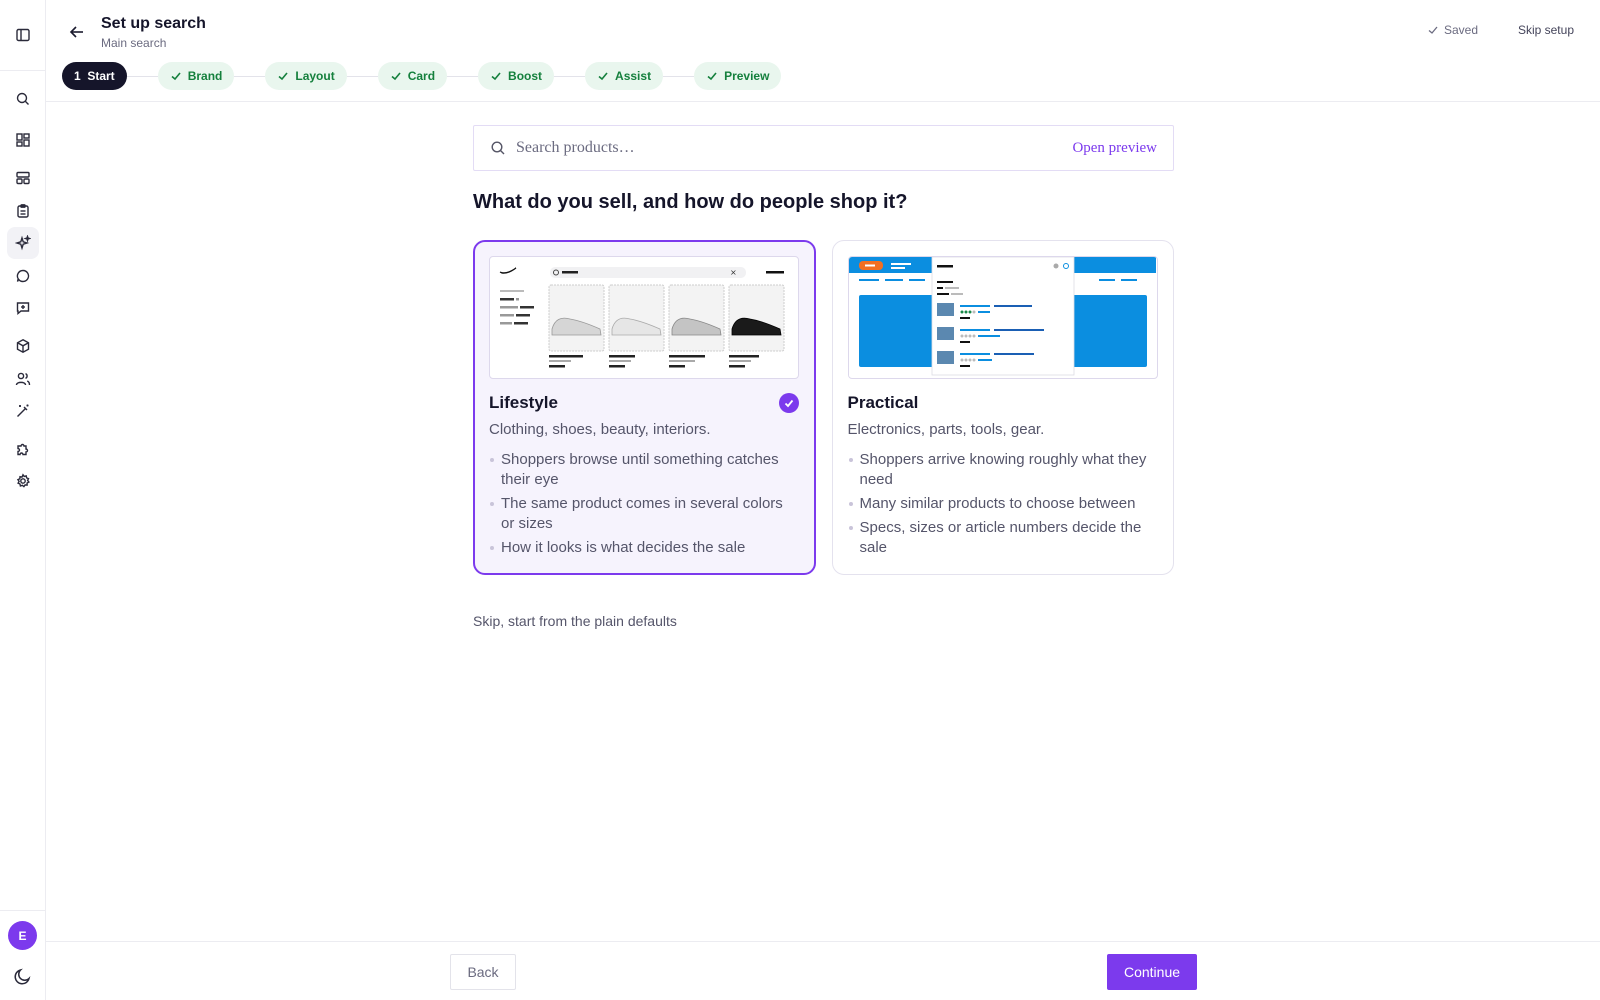 This screenshot has height=1000, width=1600. I want to click on sidebar-item-magic, so click(23, 411).